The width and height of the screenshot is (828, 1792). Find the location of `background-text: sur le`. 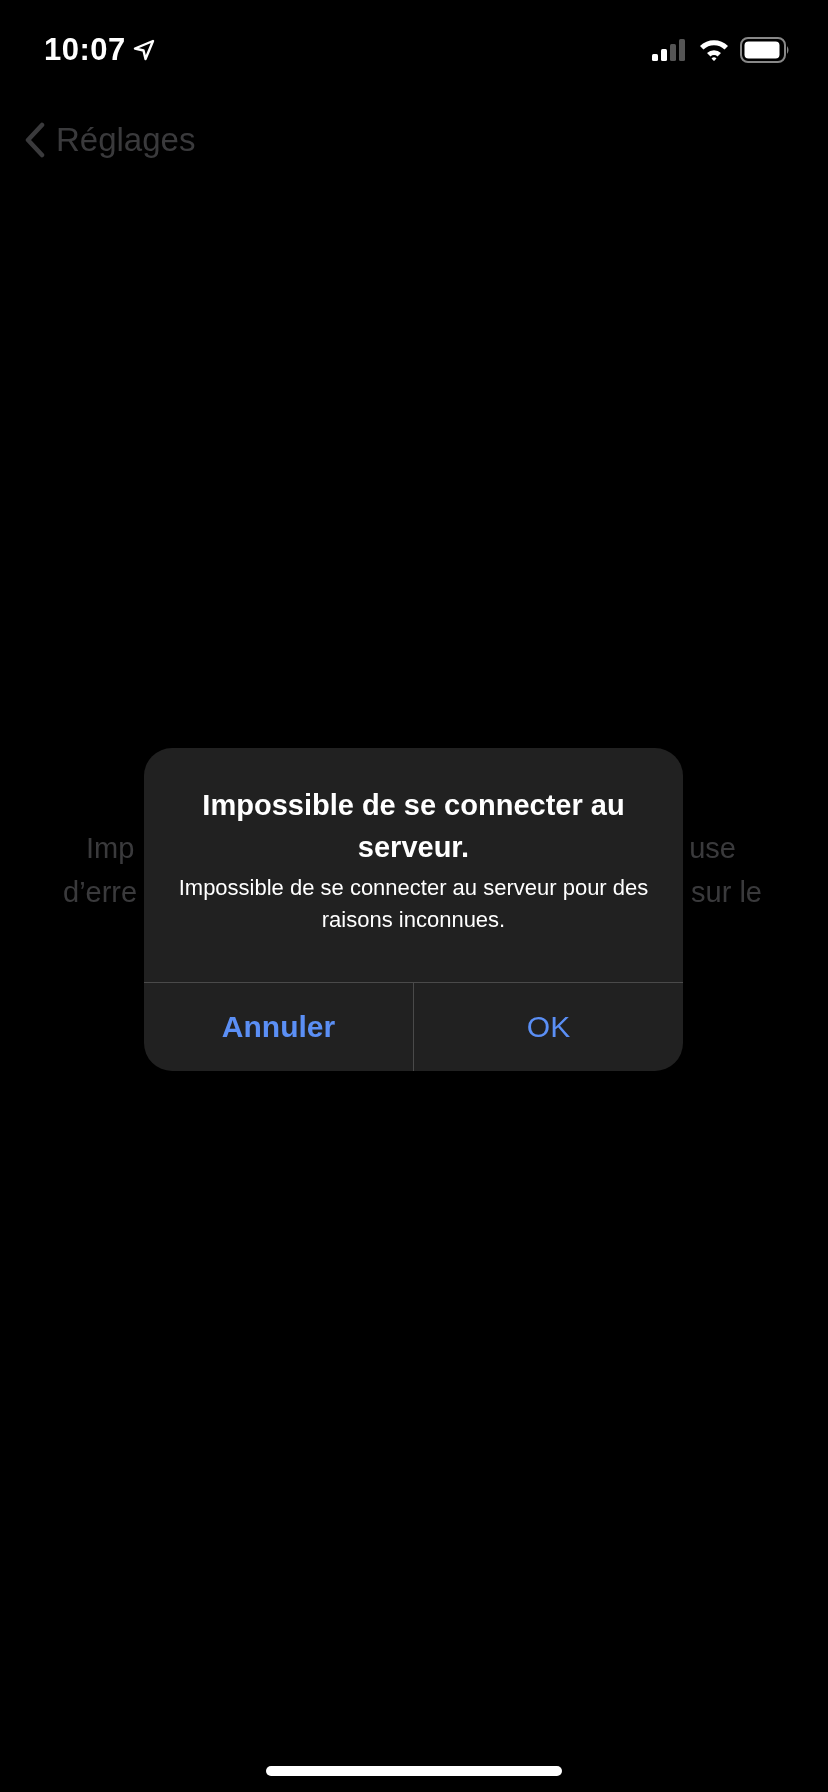

background-text: sur le is located at coordinates (726, 892).